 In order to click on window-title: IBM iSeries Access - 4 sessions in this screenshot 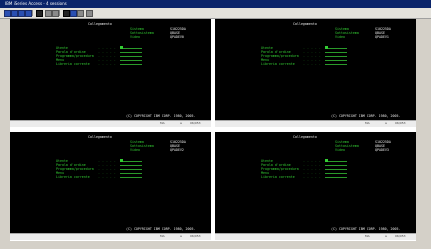, I will do `click(36, 3)`.